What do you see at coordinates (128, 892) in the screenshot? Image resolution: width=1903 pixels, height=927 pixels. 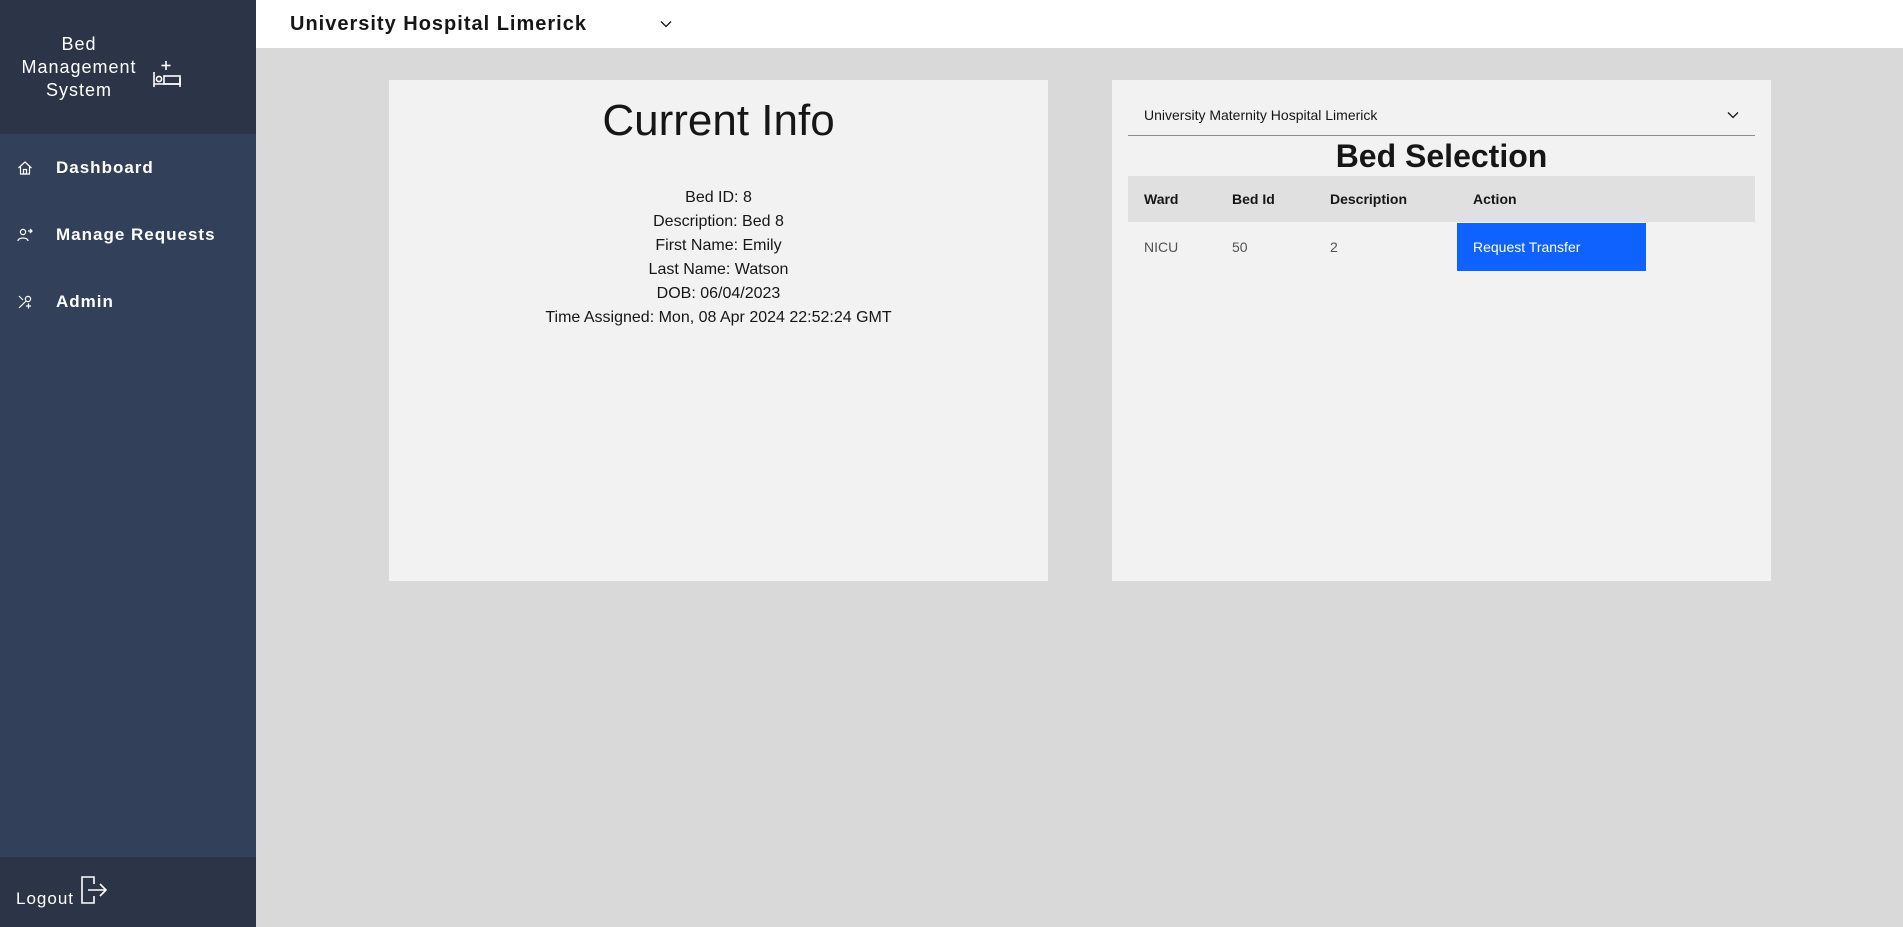 I see `logout-button: Logout` at bounding box center [128, 892].